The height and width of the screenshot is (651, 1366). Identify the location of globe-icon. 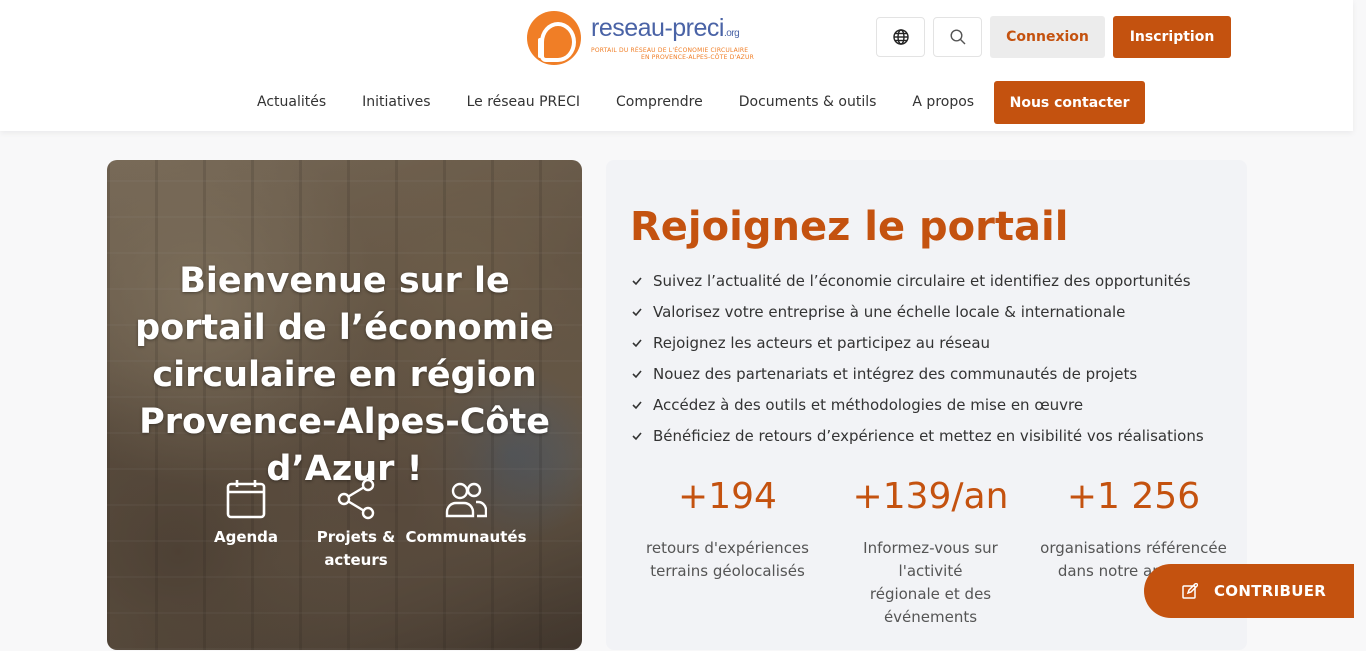
(900, 37).